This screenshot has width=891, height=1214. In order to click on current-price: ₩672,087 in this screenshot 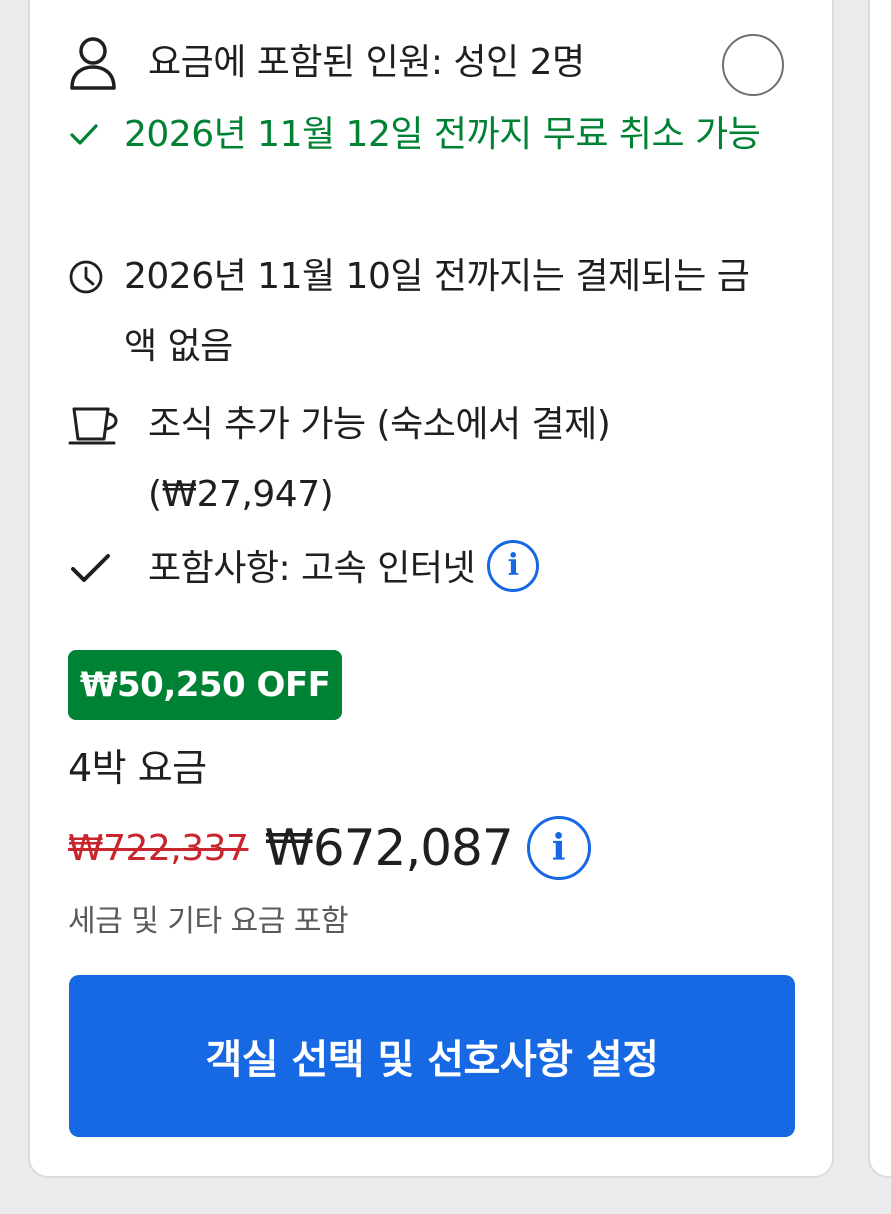, I will do `click(388, 848)`.